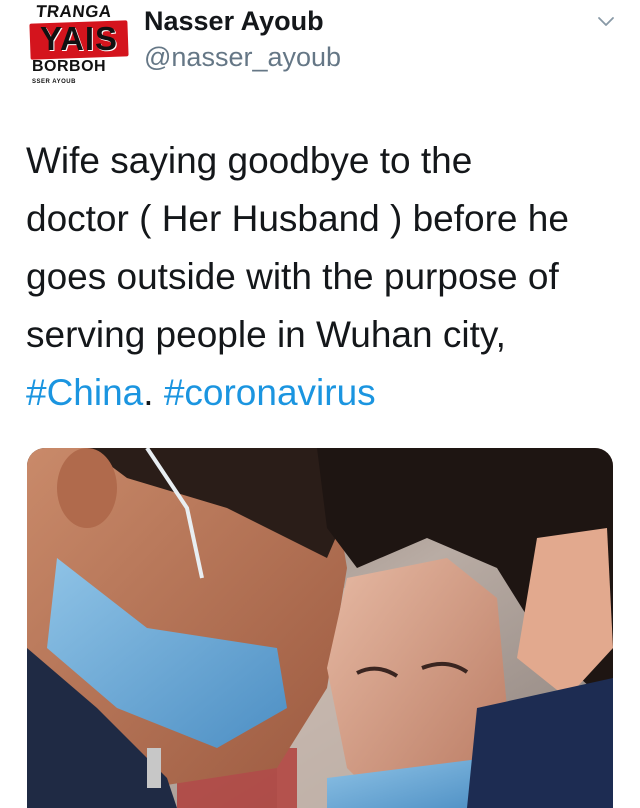 This screenshot has height=808, width=640. Describe the element at coordinates (69, 66) in the screenshot. I see `avatar-logo-bottom: BORBOH` at that location.